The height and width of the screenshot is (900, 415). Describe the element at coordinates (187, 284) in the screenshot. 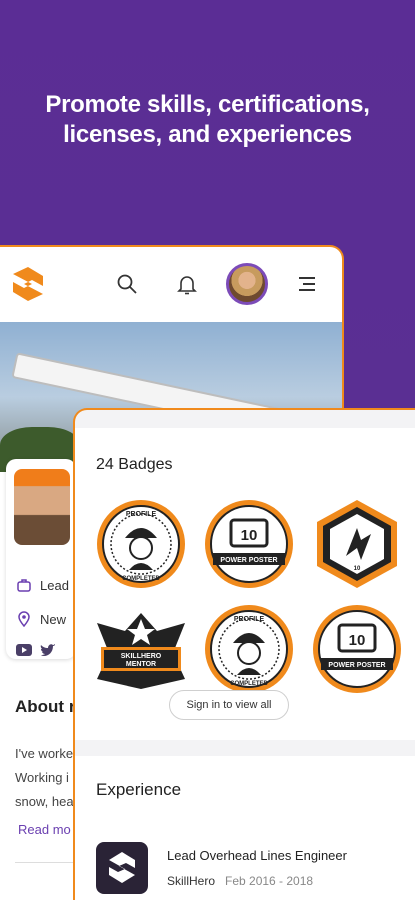

I see `bell-icon` at that location.